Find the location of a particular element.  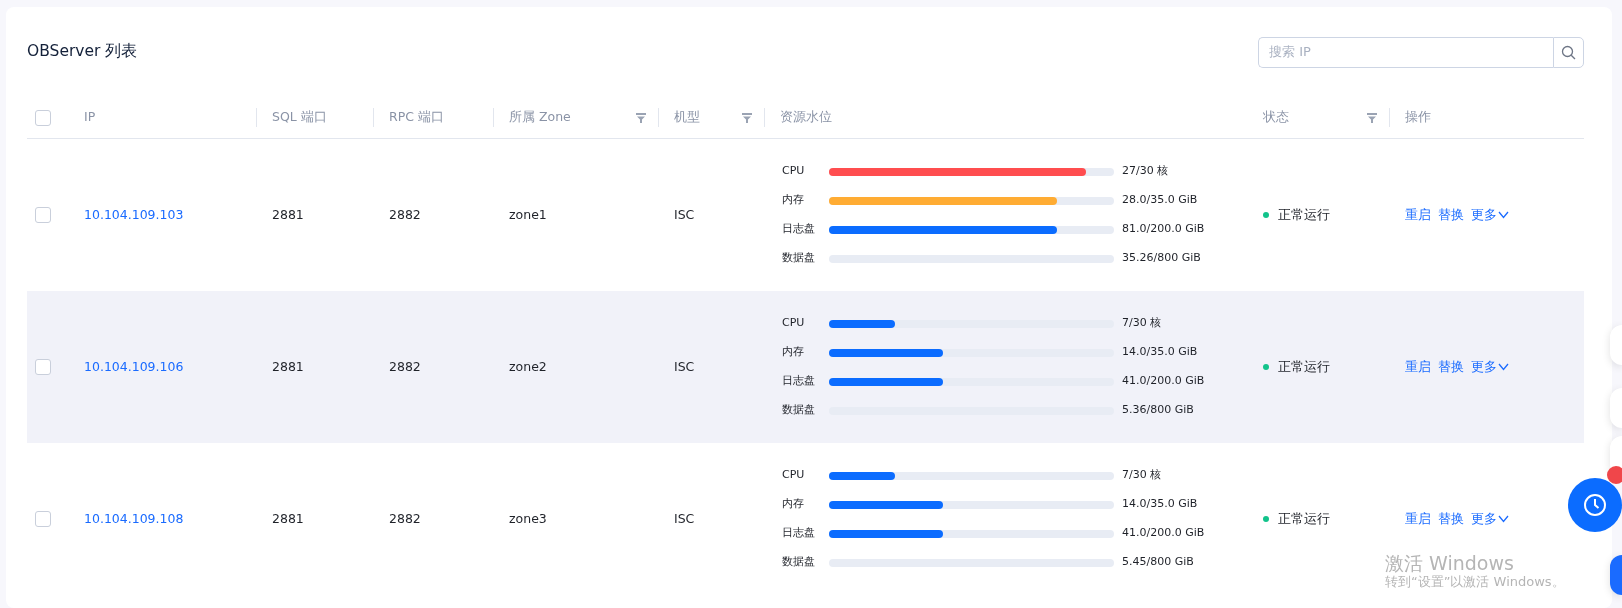

page-title: OBServer 列表 is located at coordinates (82, 52).